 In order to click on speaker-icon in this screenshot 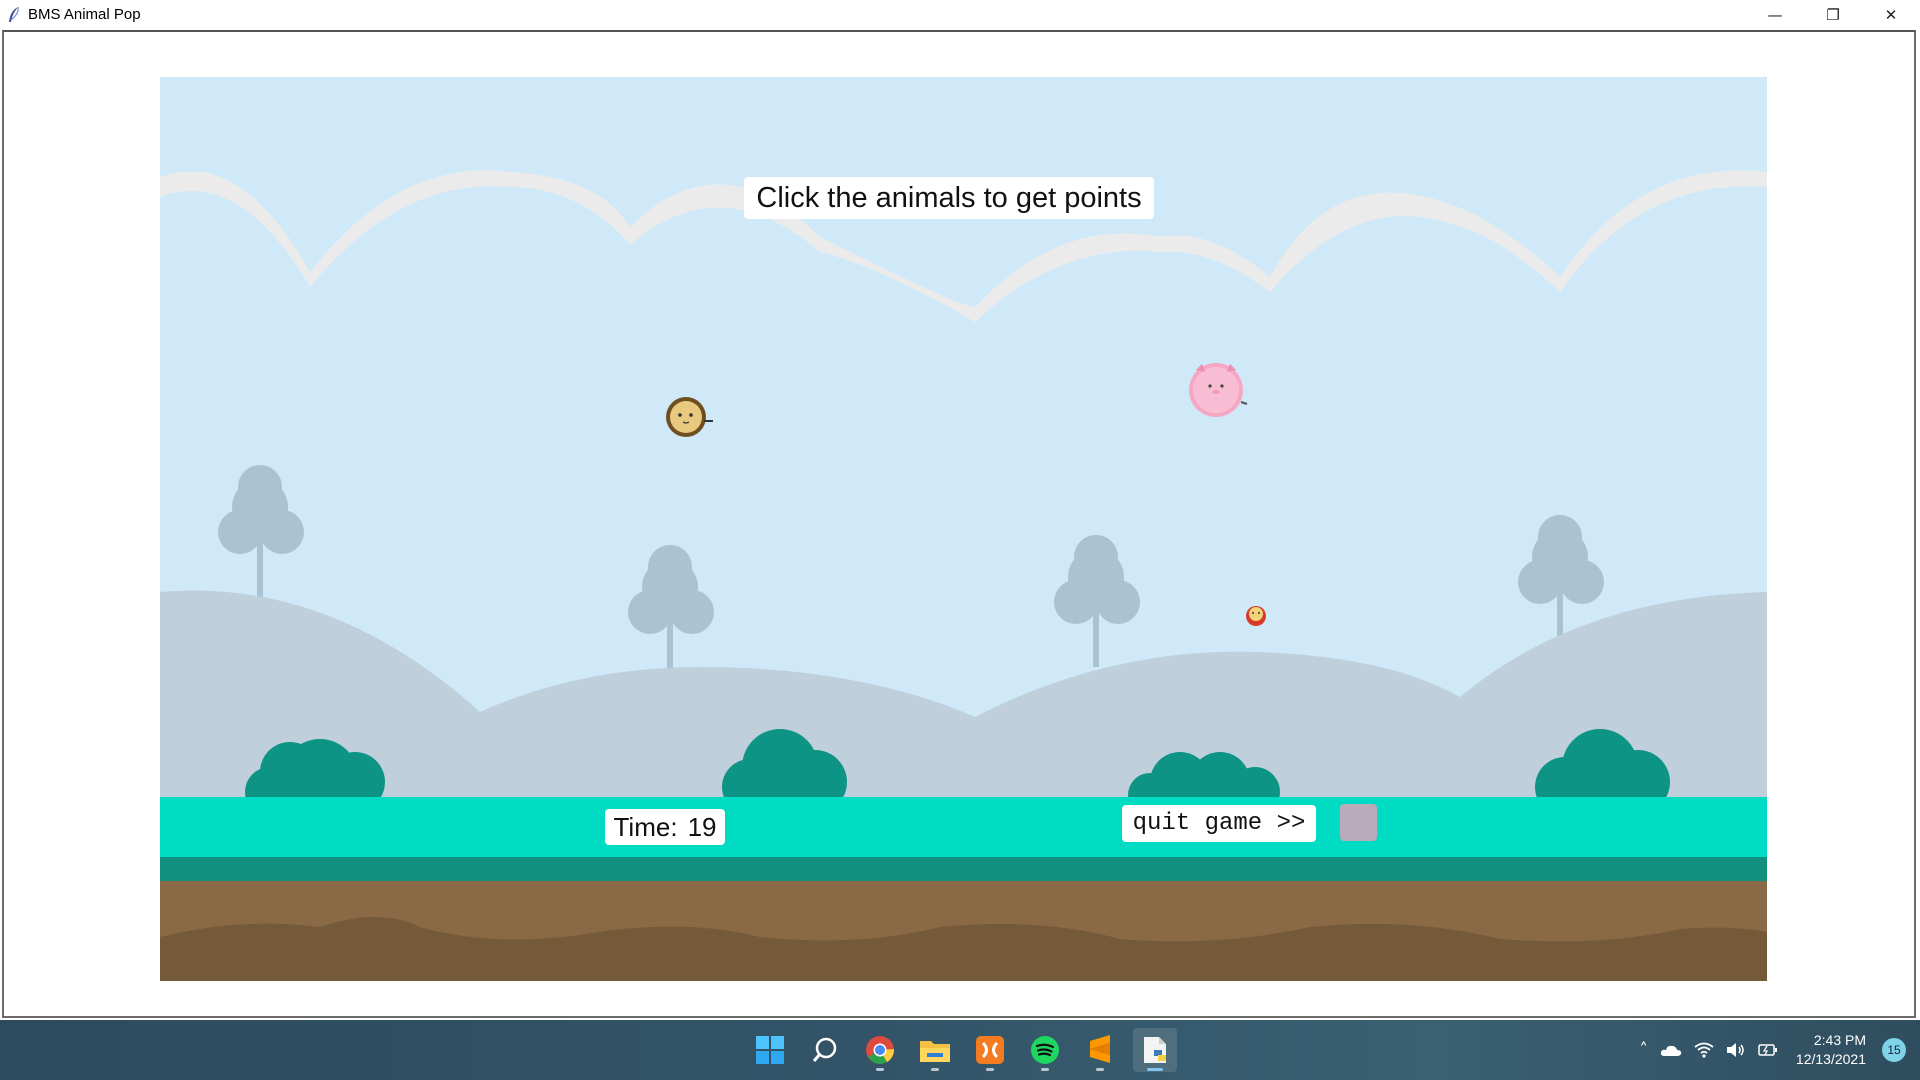, I will do `click(1736, 1050)`.